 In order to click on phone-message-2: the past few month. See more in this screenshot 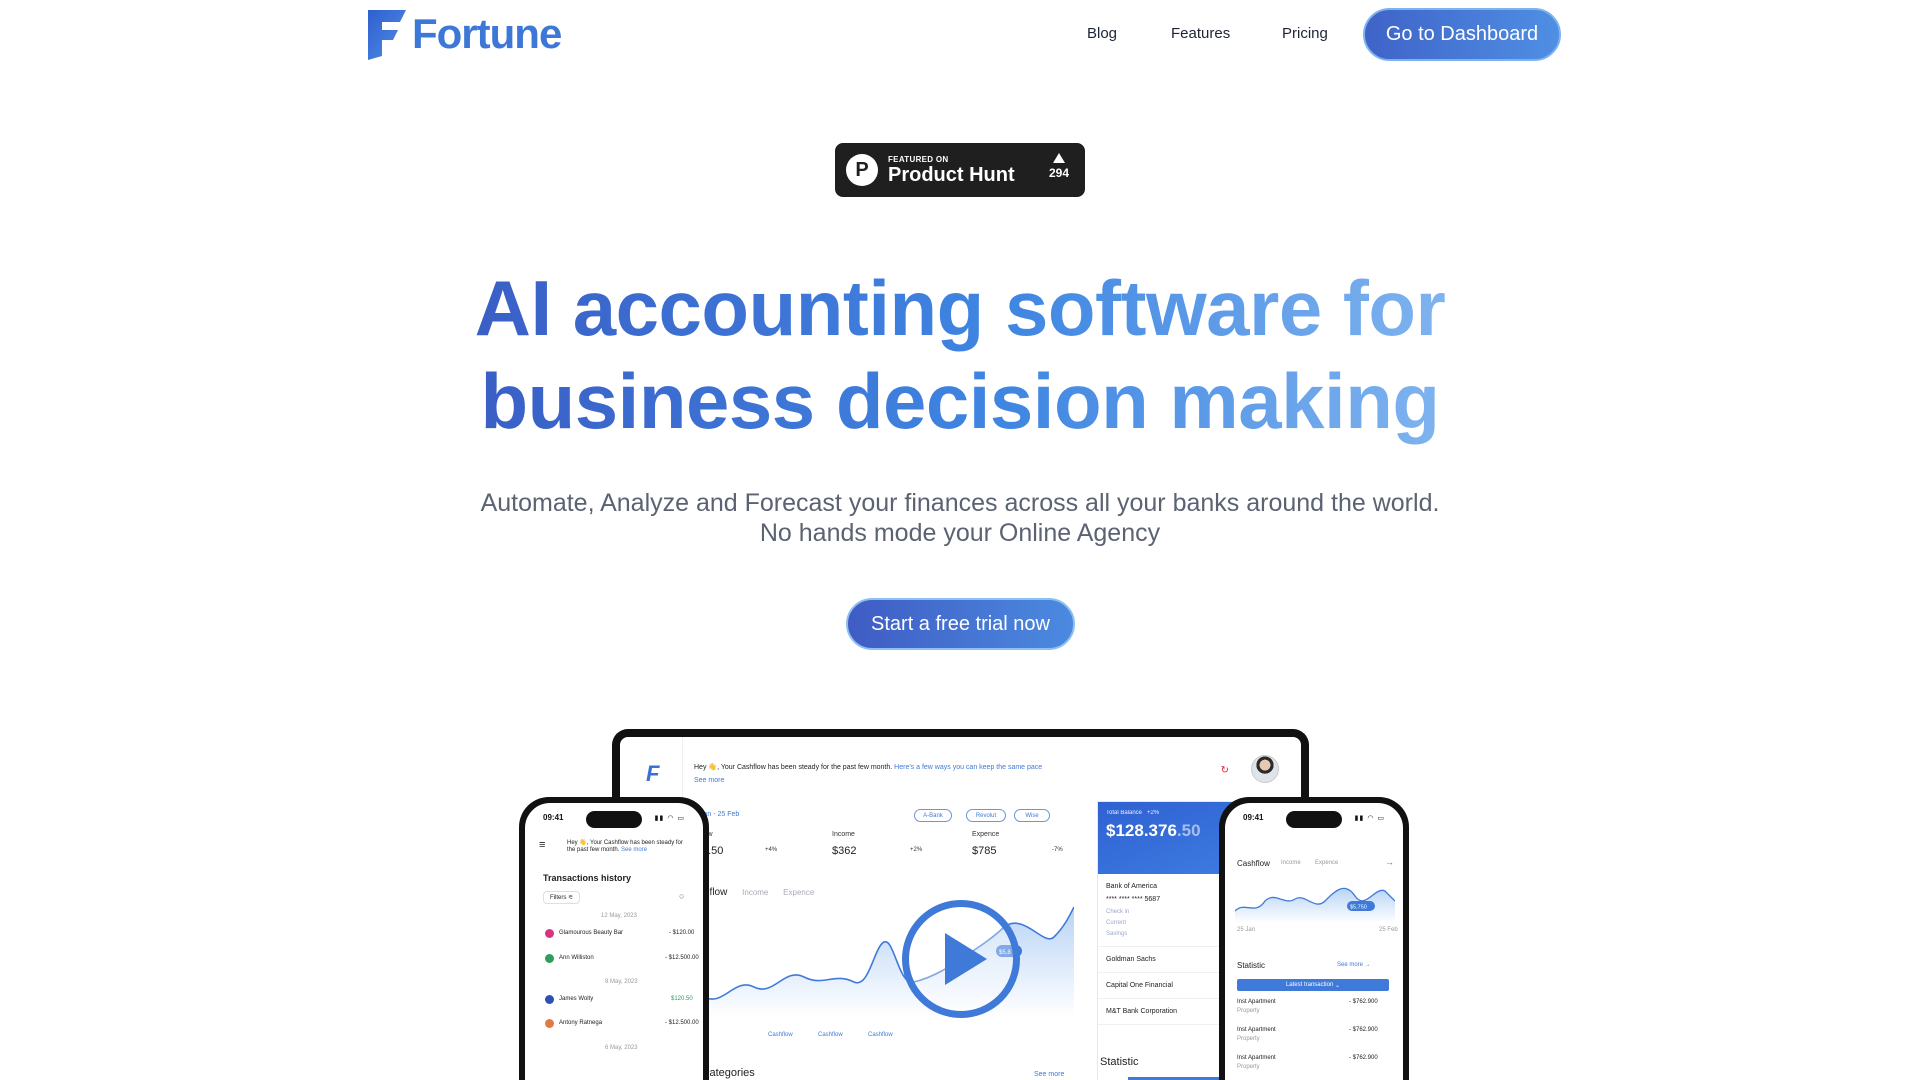, I will do `click(607, 850)`.